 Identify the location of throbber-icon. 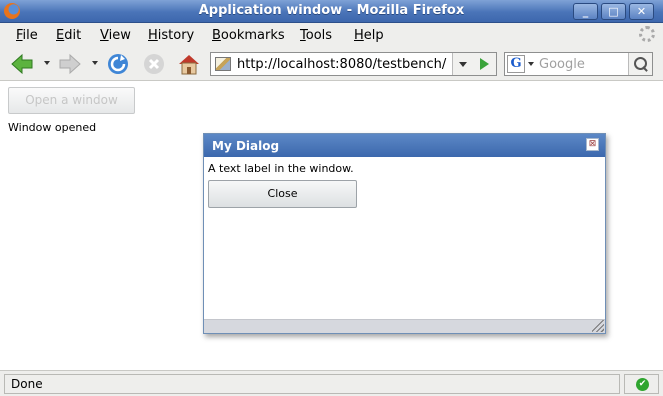
(647, 34).